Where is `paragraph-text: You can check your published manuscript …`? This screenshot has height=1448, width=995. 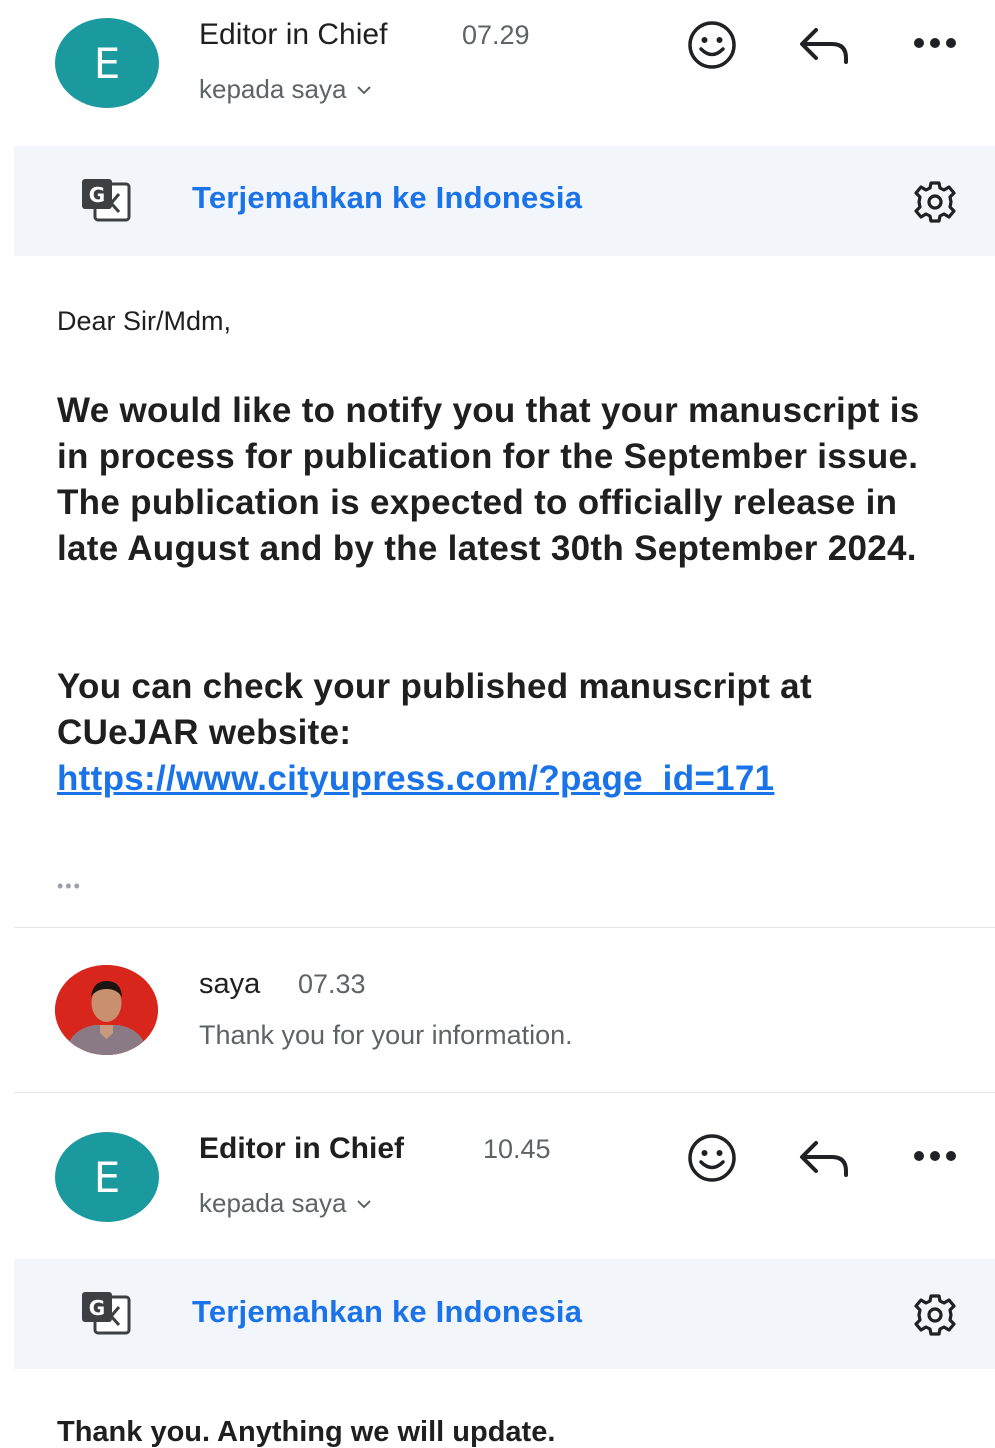
paragraph-text: You can check your published manuscript … is located at coordinates (434, 709).